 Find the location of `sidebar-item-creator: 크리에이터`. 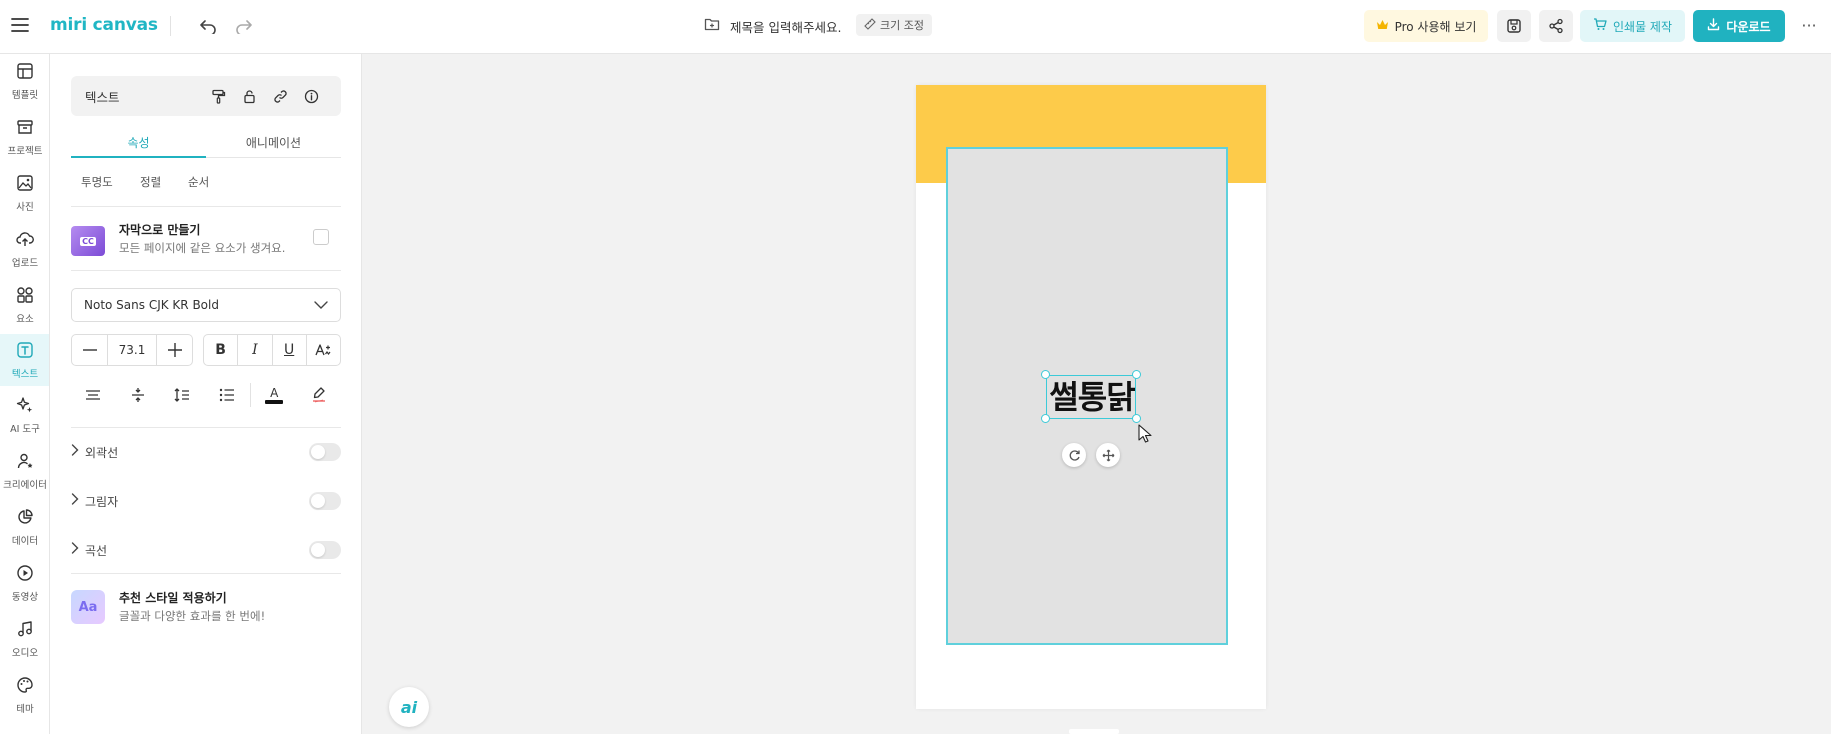

sidebar-item-creator: 크리에이터 is located at coordinates (24, 471).